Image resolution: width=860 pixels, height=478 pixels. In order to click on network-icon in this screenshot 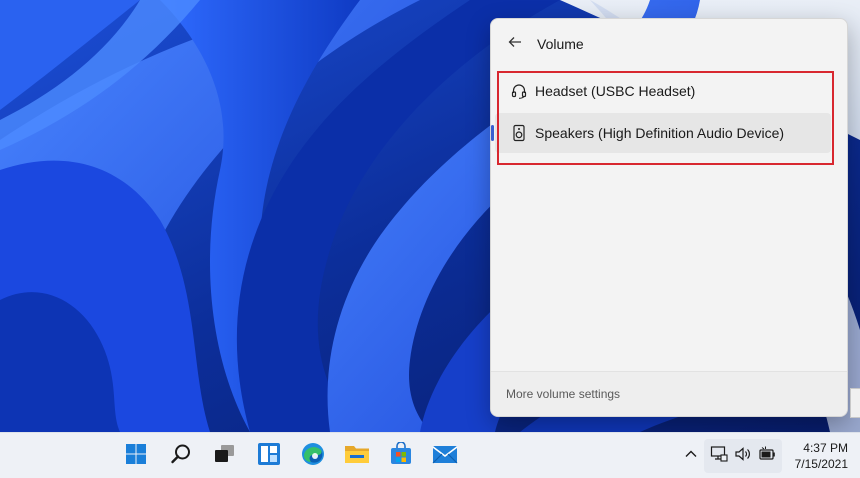, I will do `click(719, 456)`.